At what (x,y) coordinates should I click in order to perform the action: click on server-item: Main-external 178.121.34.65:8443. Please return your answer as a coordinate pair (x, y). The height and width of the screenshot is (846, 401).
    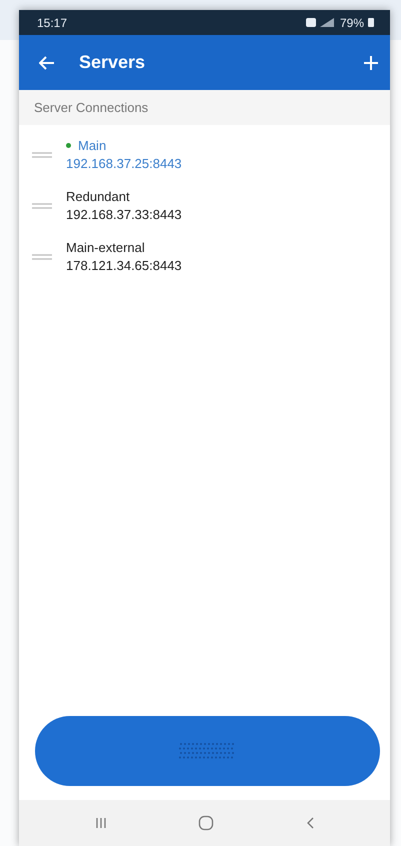
    Looking at the image, I should click on (204, 256).